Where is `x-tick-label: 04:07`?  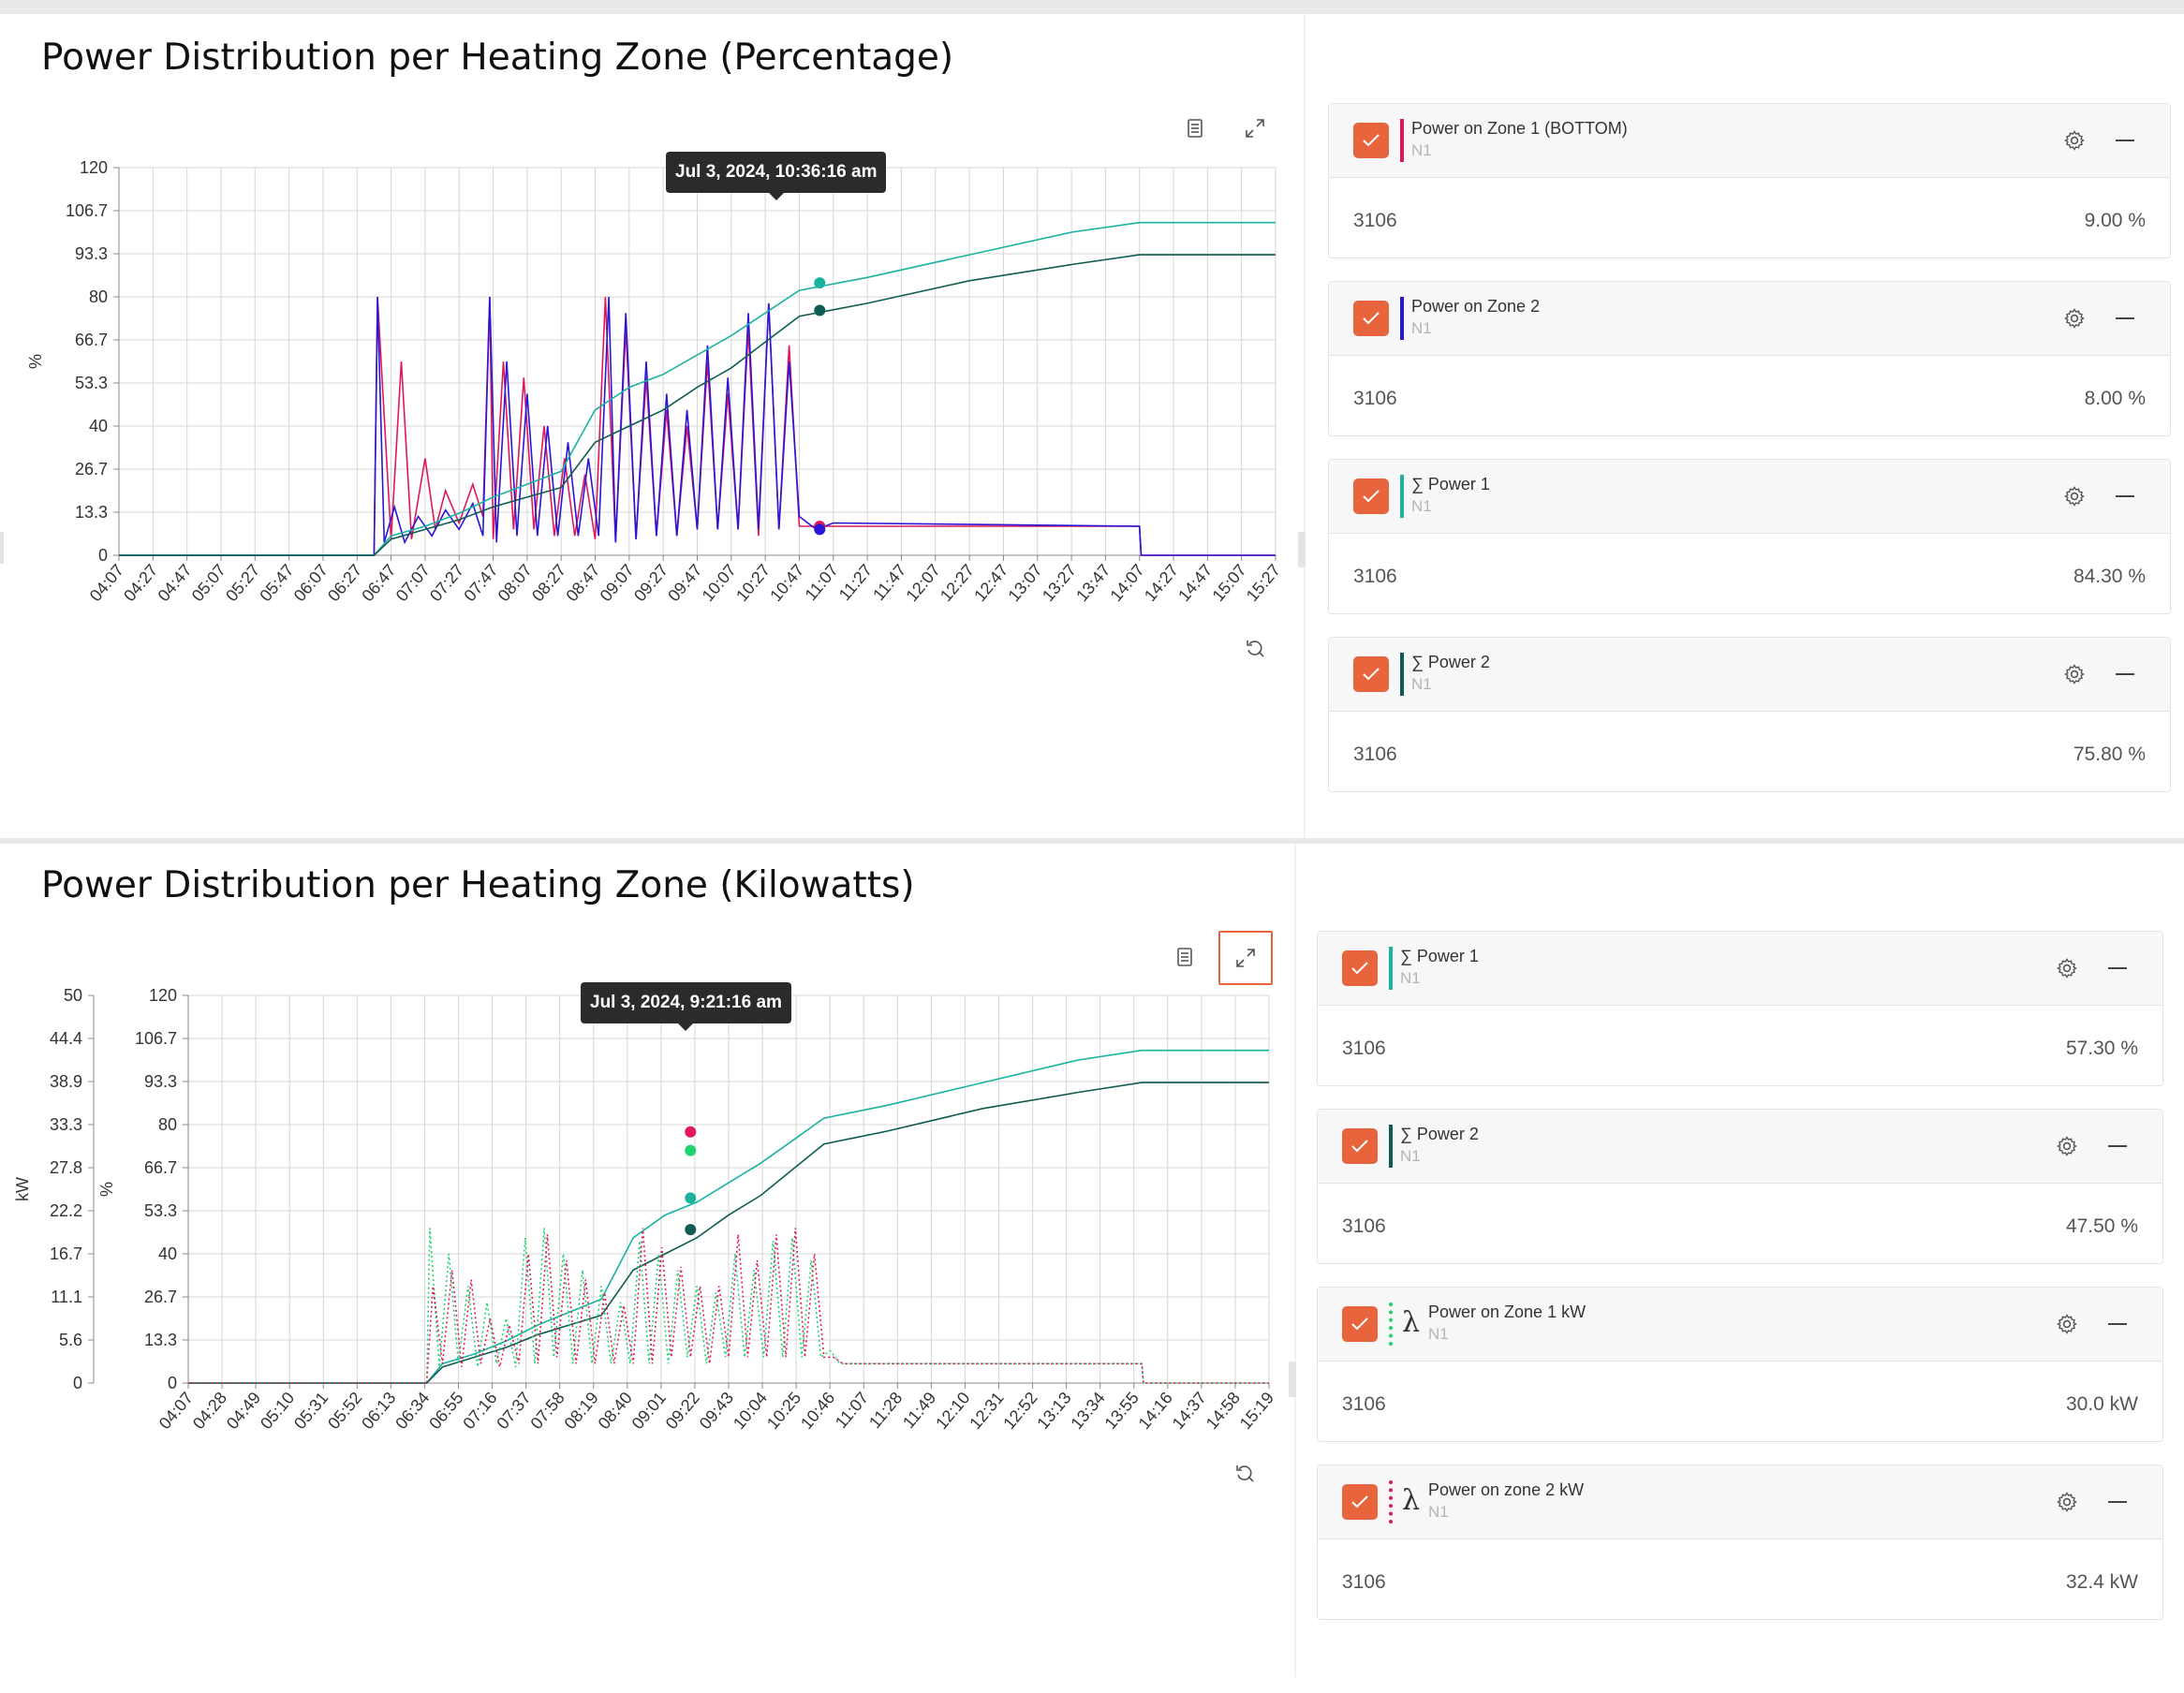 x-tick-label: 04:07 is located at coordinates (176, 1411).